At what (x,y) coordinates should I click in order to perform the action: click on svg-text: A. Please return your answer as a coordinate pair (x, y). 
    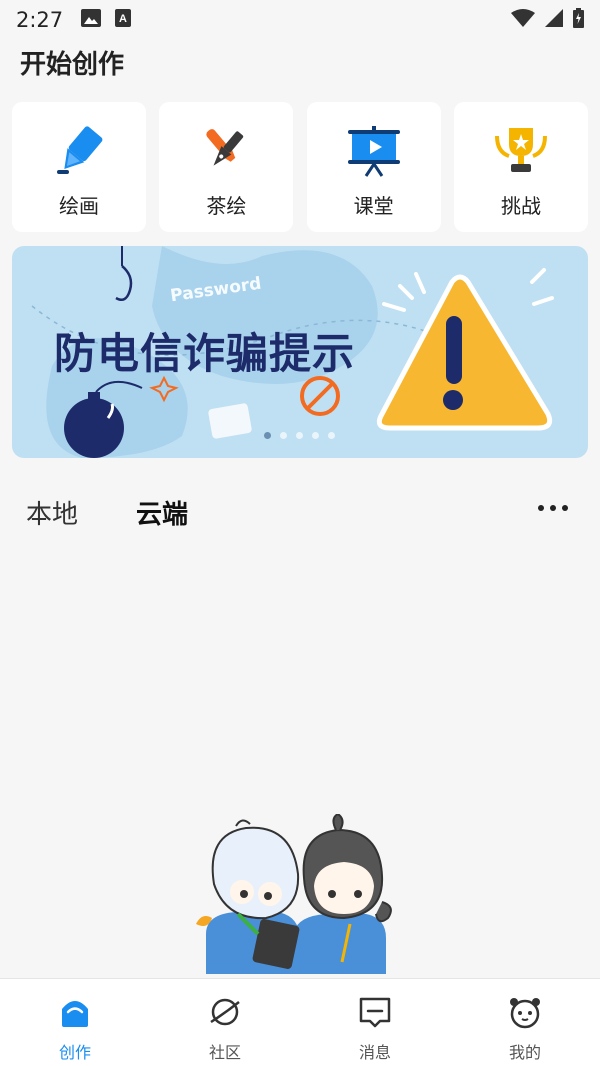
    Looking at the image, I should click on (123, 19).